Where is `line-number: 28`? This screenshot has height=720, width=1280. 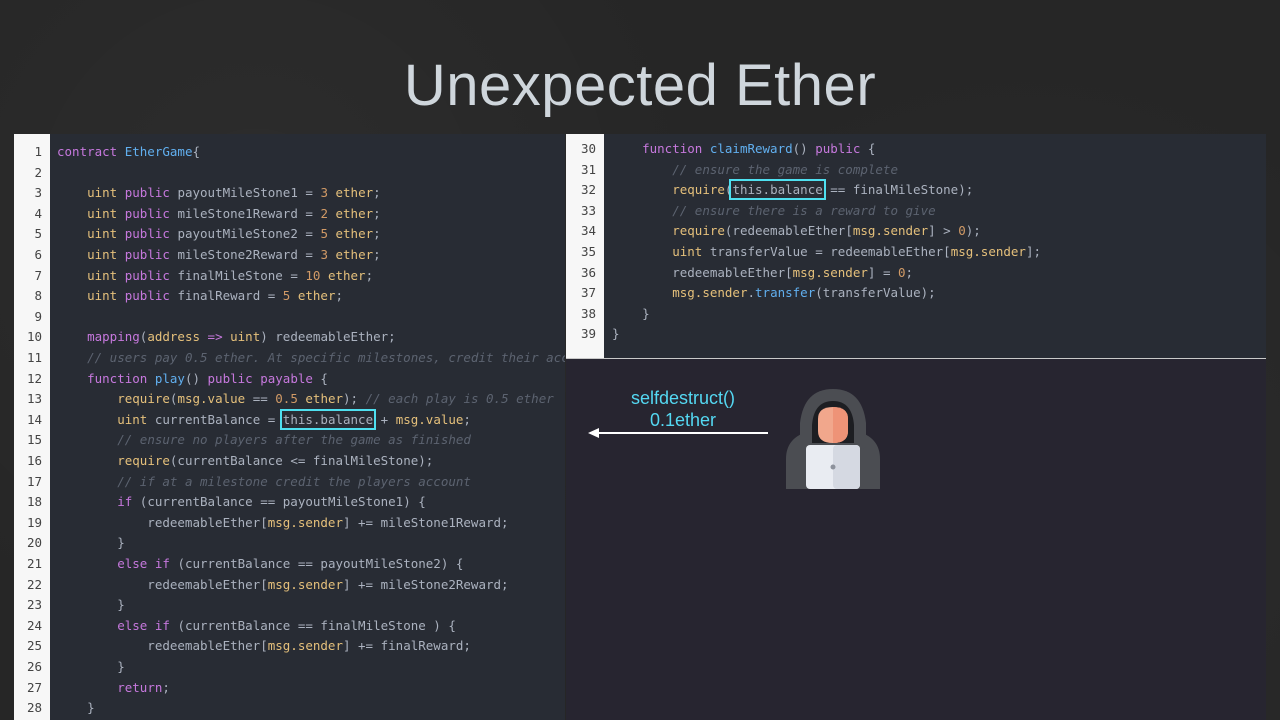 line-number: 28 is located at coordinates (34, 708).